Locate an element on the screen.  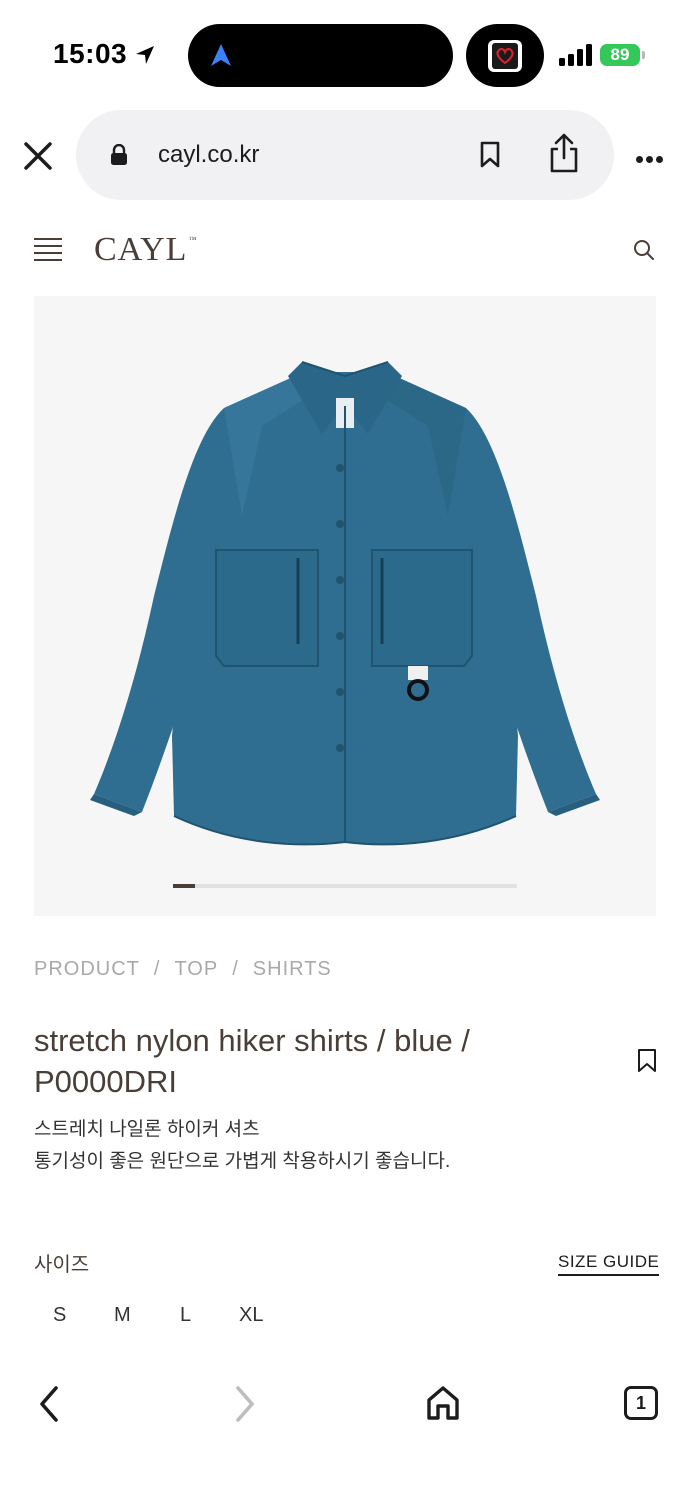
size-guide-link: SIZE GUIDE is located at coordinates (609, 1264).